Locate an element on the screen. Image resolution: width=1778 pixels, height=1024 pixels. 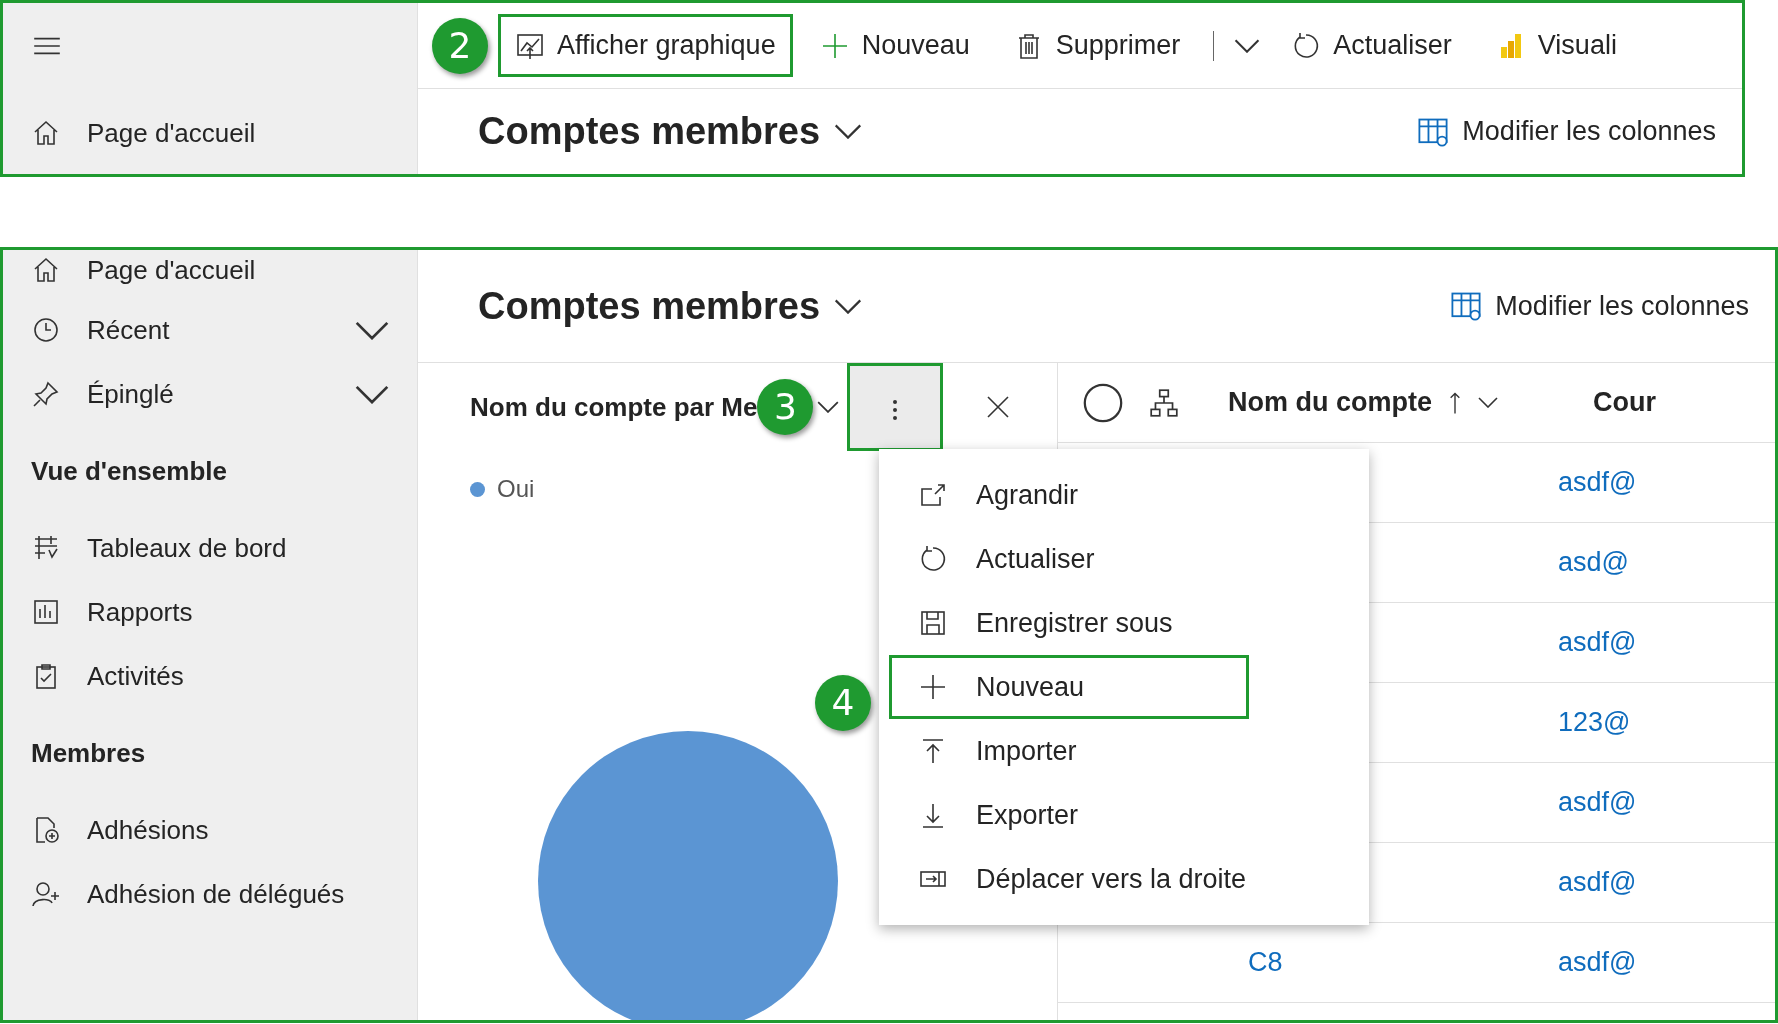
menu-item: Nouveau is located at coordinates (1069, 687).